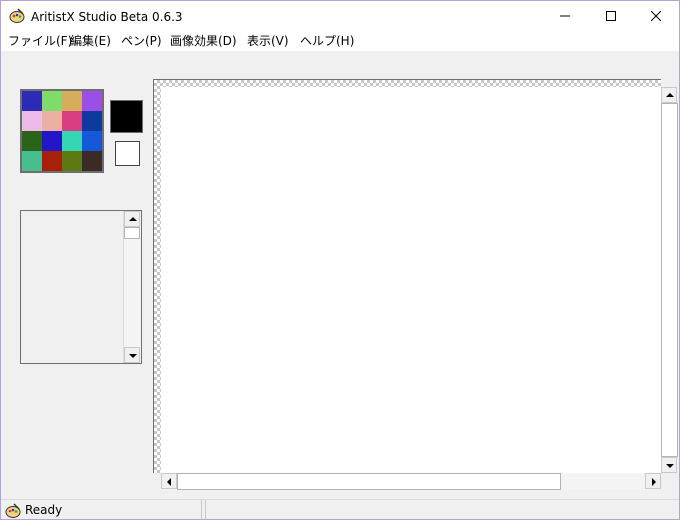  What do you see at coordinates (44, 510) in the screenshot?
I see `status-text: Ready` at bounding box center [44, 510].